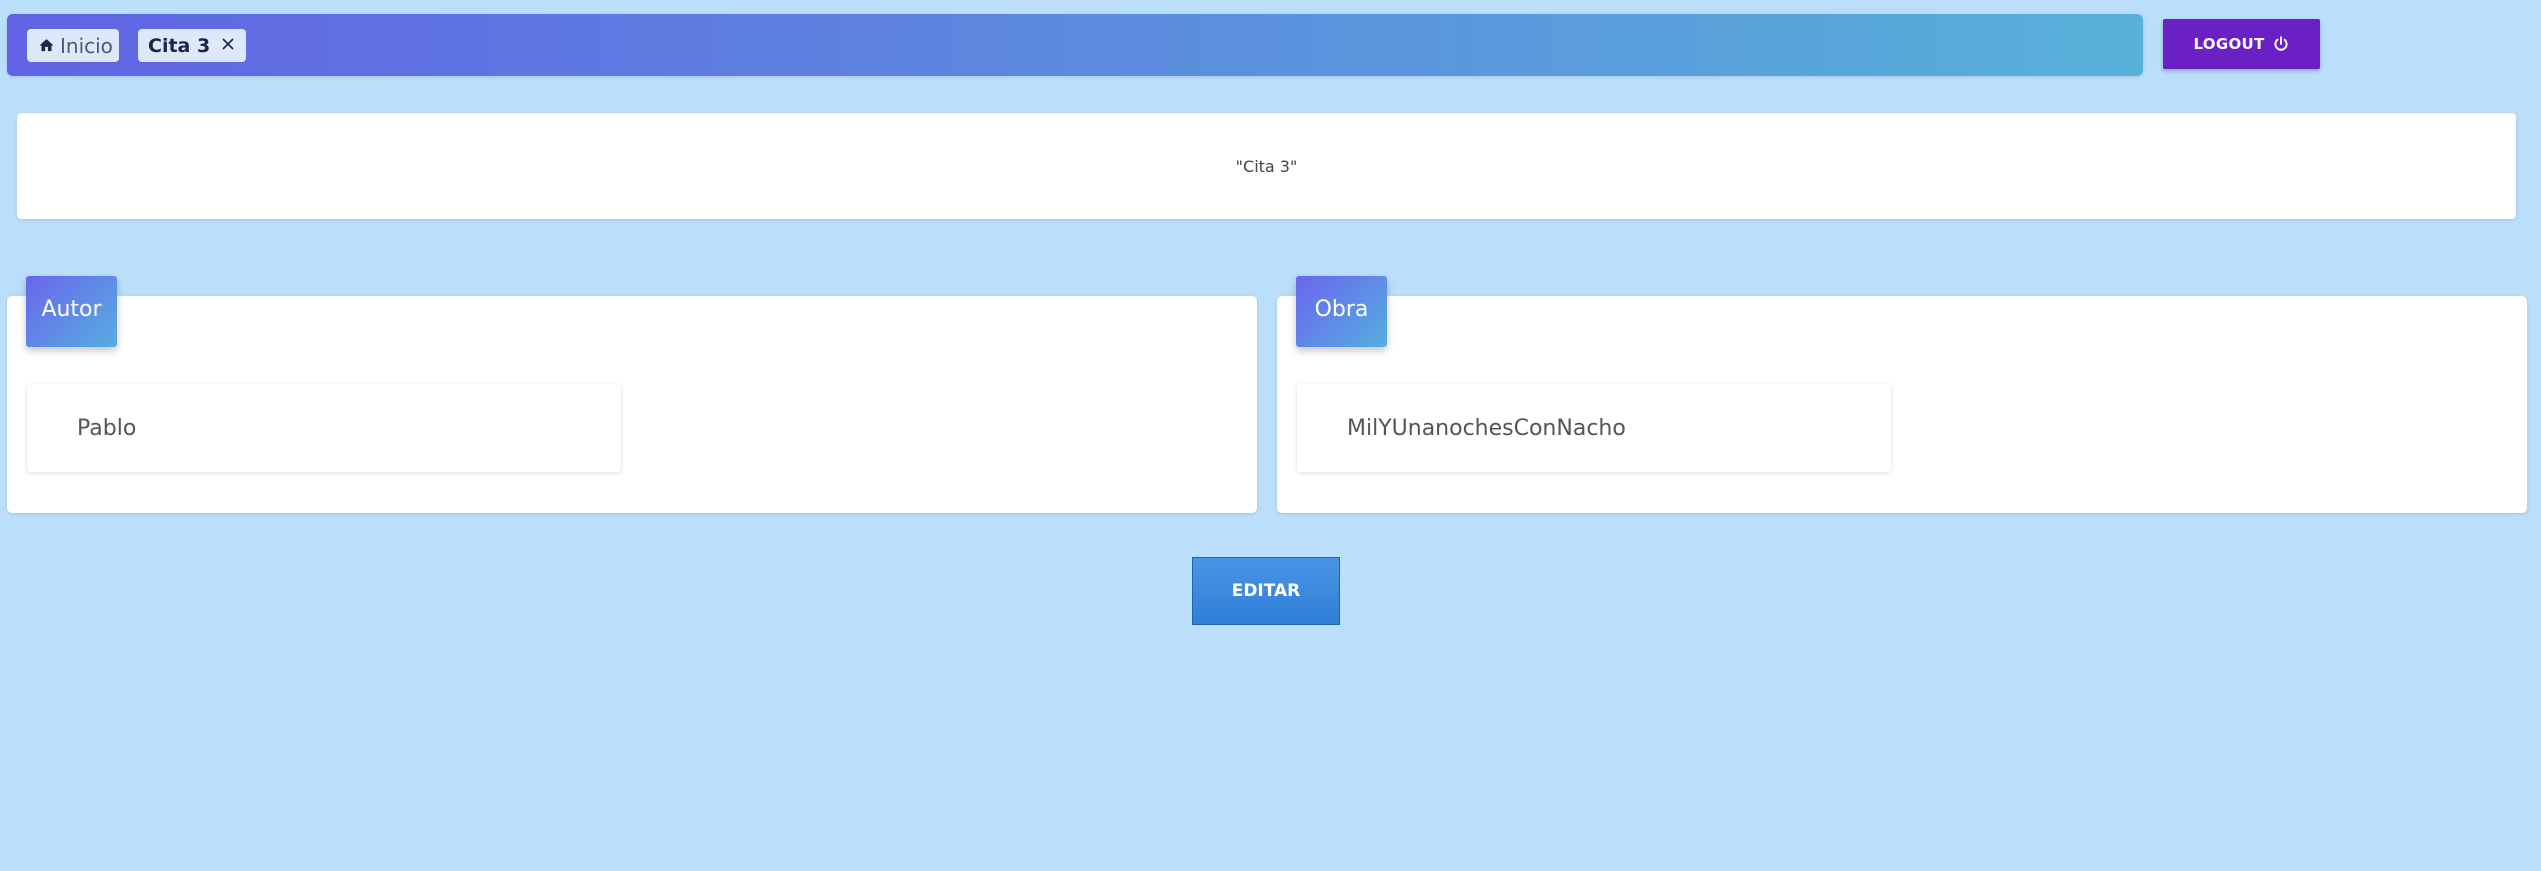 This screenshot has height=871, width=2541. I want to click on obra-card: Obra MilYUnanochesConNacho, so click(1902, 394).